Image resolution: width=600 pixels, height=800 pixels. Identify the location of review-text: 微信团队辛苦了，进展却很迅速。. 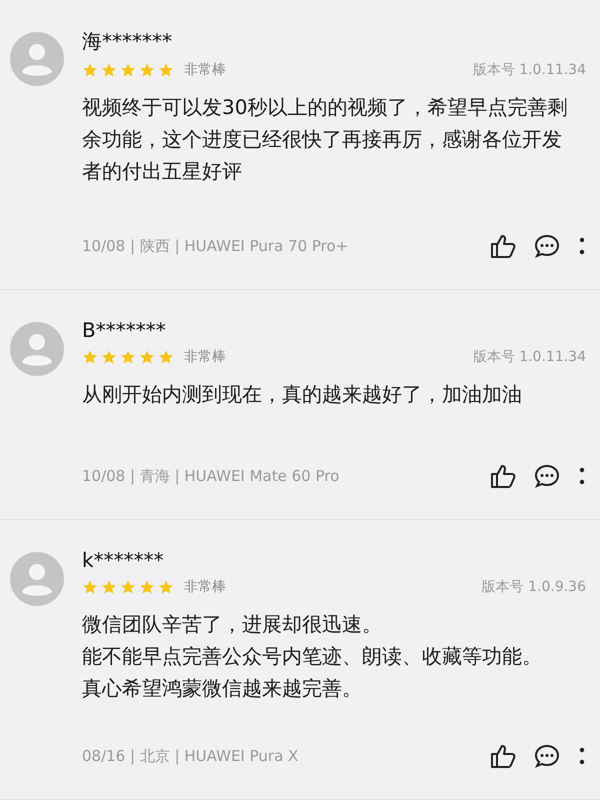
(232, 624).